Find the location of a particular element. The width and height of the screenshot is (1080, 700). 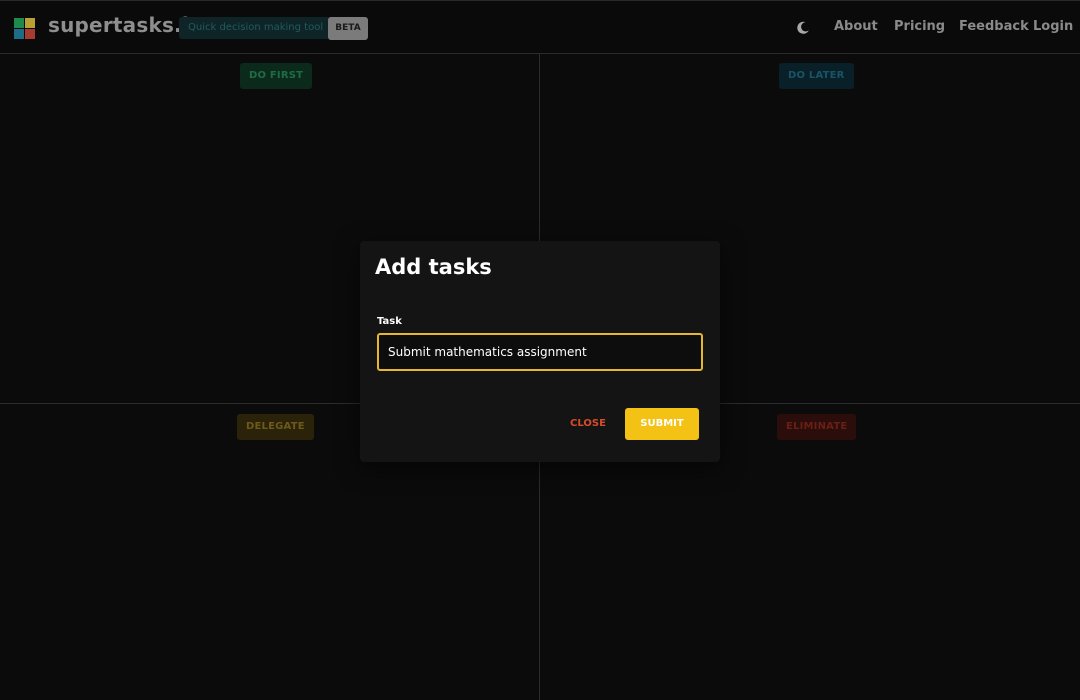

add-tasks-dialog: Add tasks Task CLOSE SUBMIT is located at coordinates (540, 351).